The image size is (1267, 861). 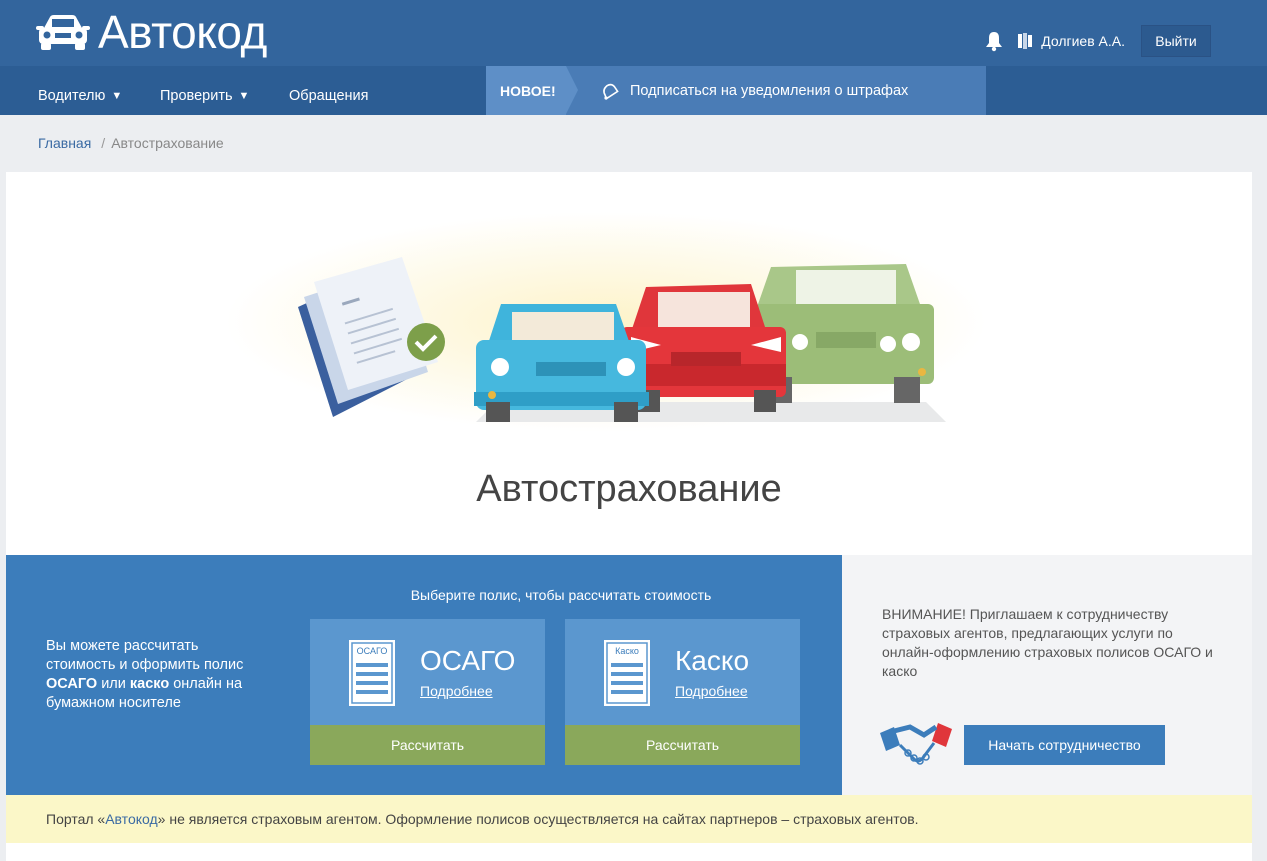 I want to click on logout-button: Выйти, so click(x=1176, y=41).